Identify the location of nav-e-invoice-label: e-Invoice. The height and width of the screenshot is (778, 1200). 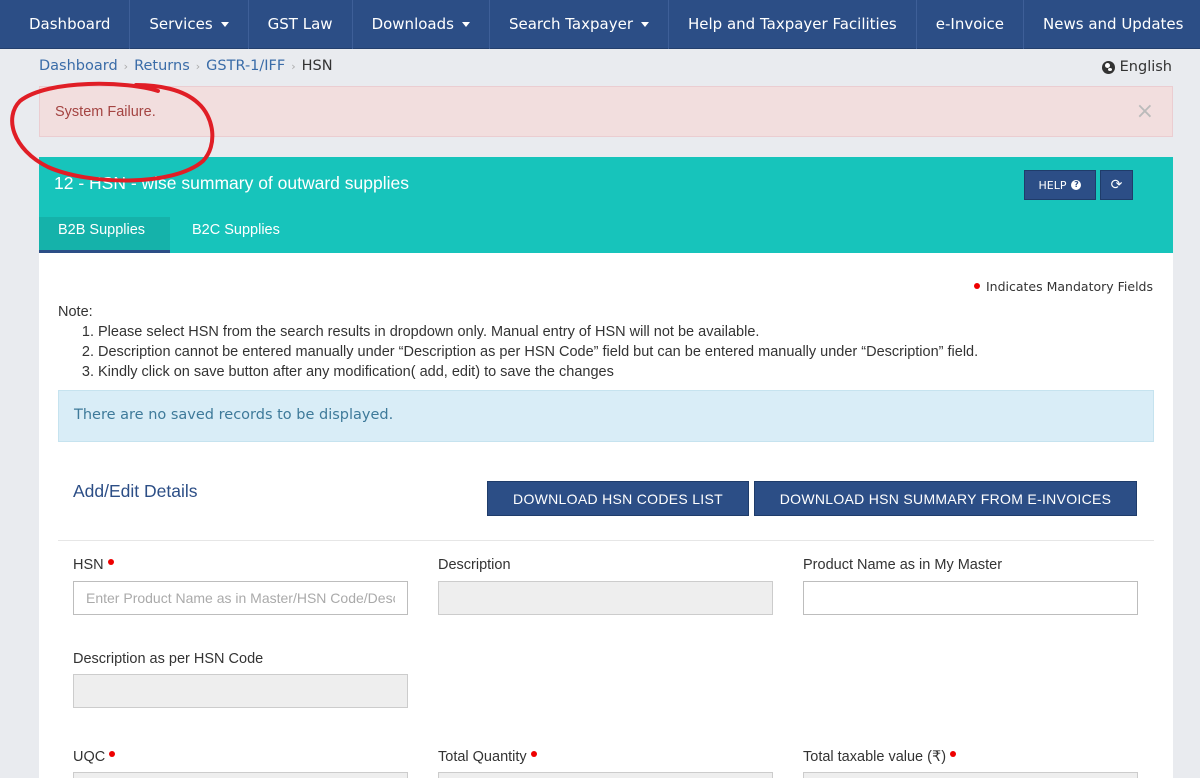
(970, 24).